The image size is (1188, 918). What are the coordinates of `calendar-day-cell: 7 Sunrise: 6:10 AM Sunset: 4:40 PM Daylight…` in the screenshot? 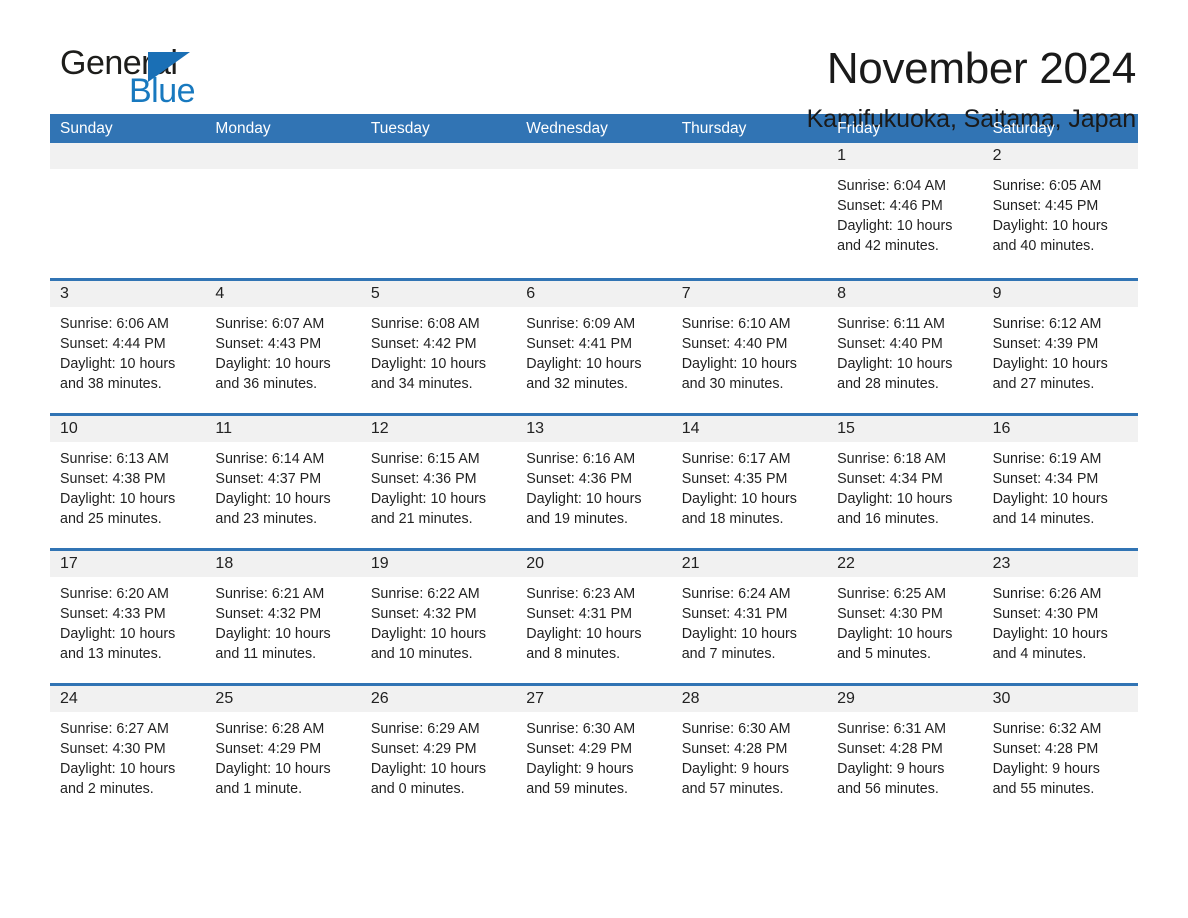 It's located at (749, 347).